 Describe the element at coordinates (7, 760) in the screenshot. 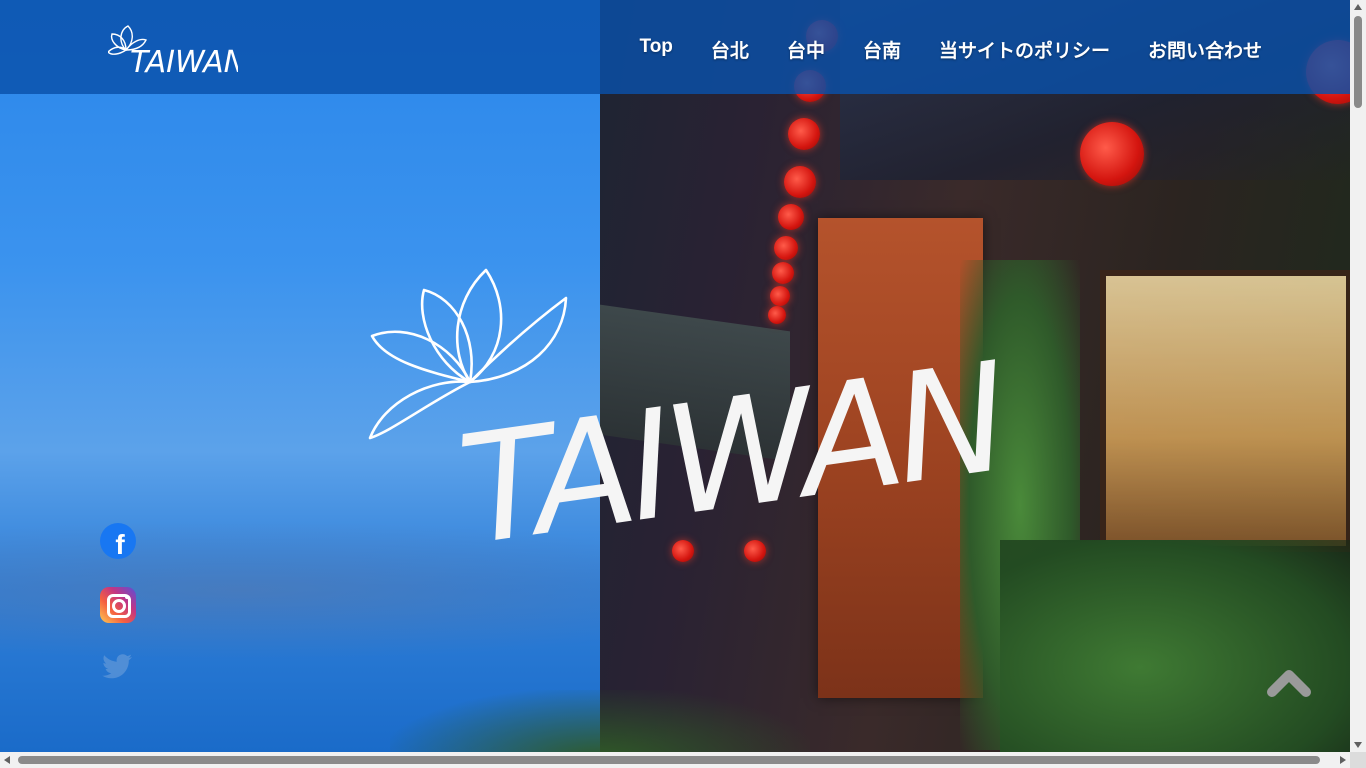

I see `scroll-left-arrow` at that location.